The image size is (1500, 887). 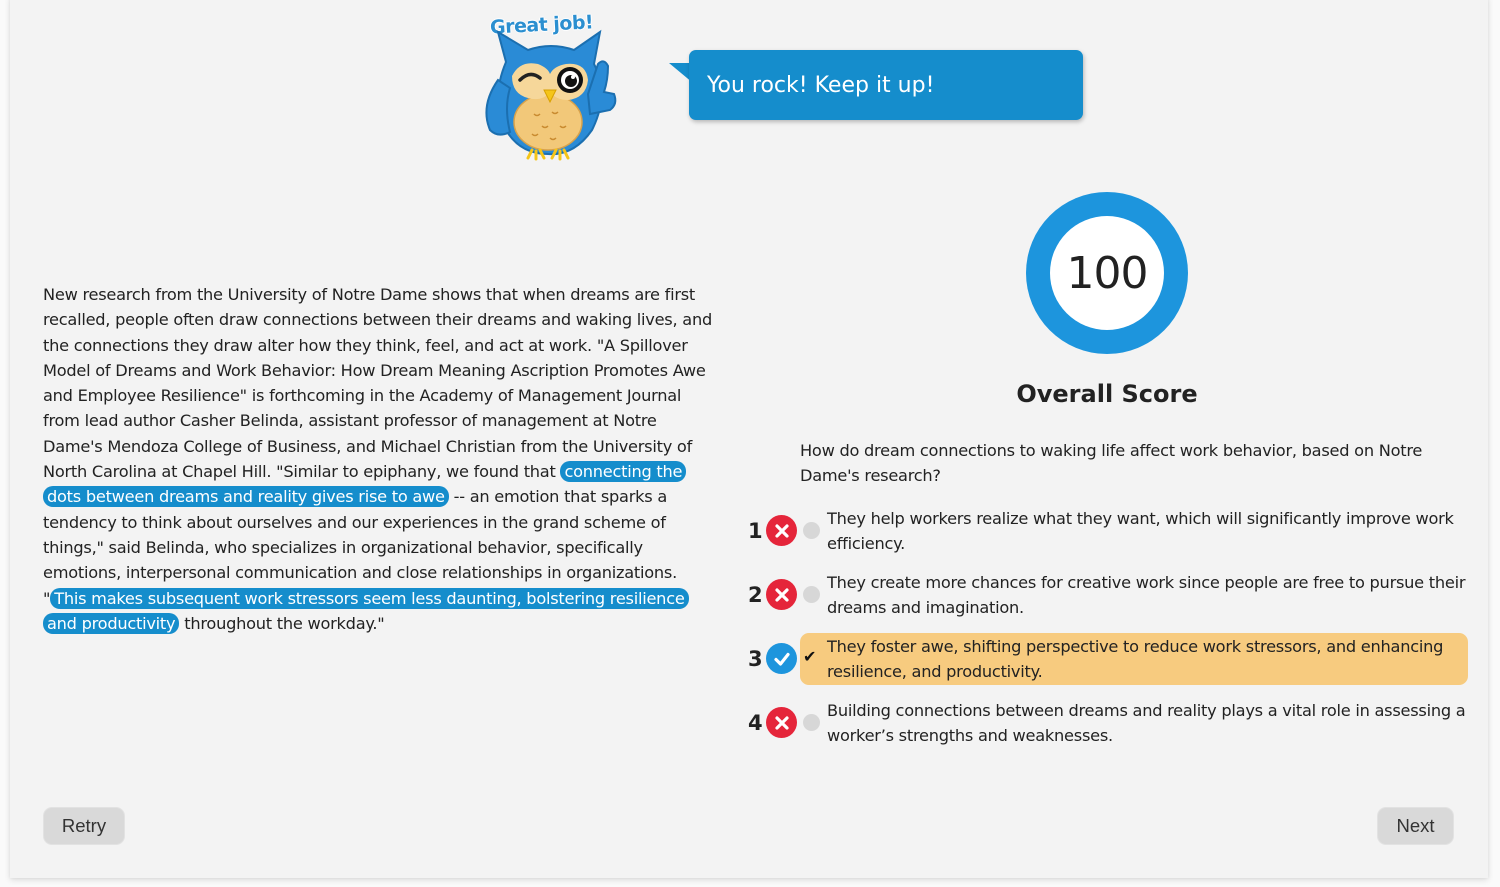 What do you see at coordinates (755, 659) in the screenshot?
I see `option-number: 3` at bounding box center [755, 659].